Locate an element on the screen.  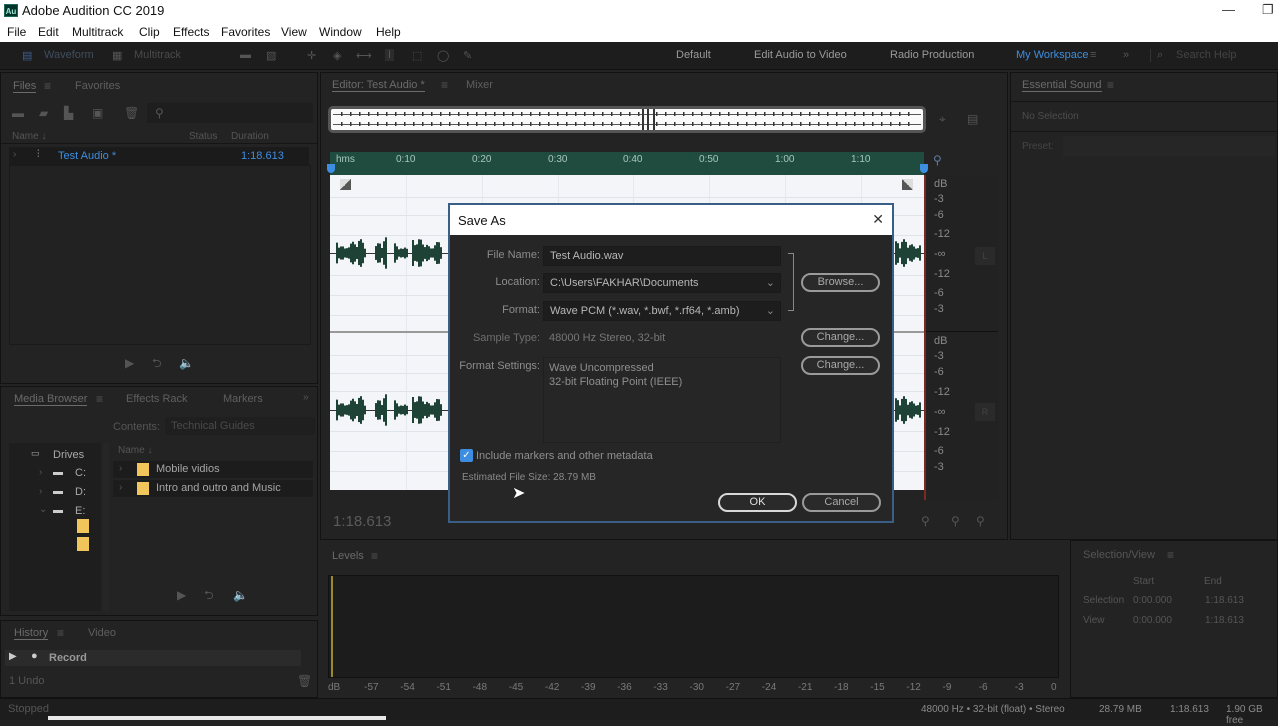
menu-effects: Effects is located at coordinates (191, 32).